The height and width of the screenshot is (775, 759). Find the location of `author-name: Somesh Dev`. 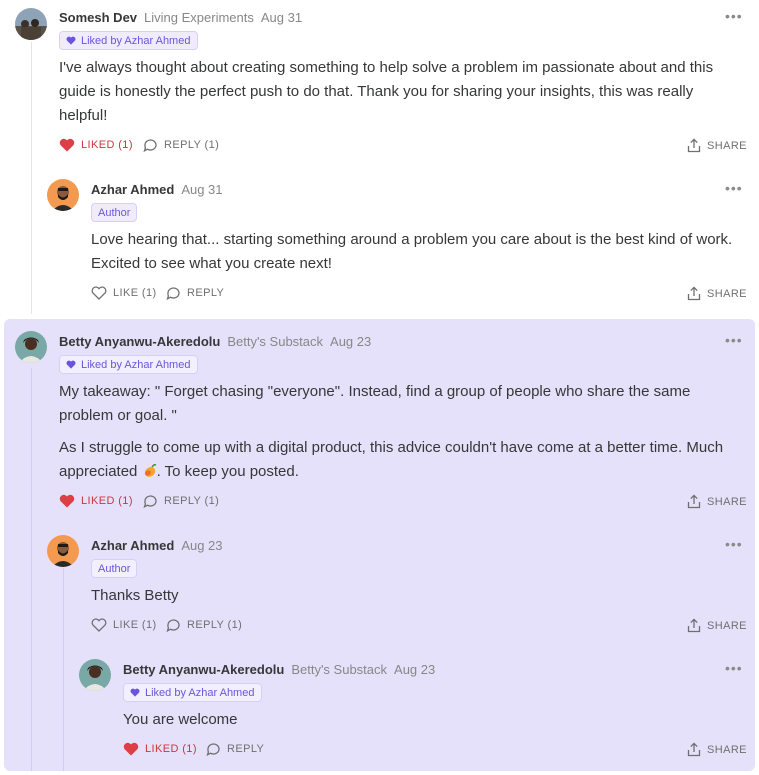

author-name: Somesh Dev is located at coordinates (98, 17).